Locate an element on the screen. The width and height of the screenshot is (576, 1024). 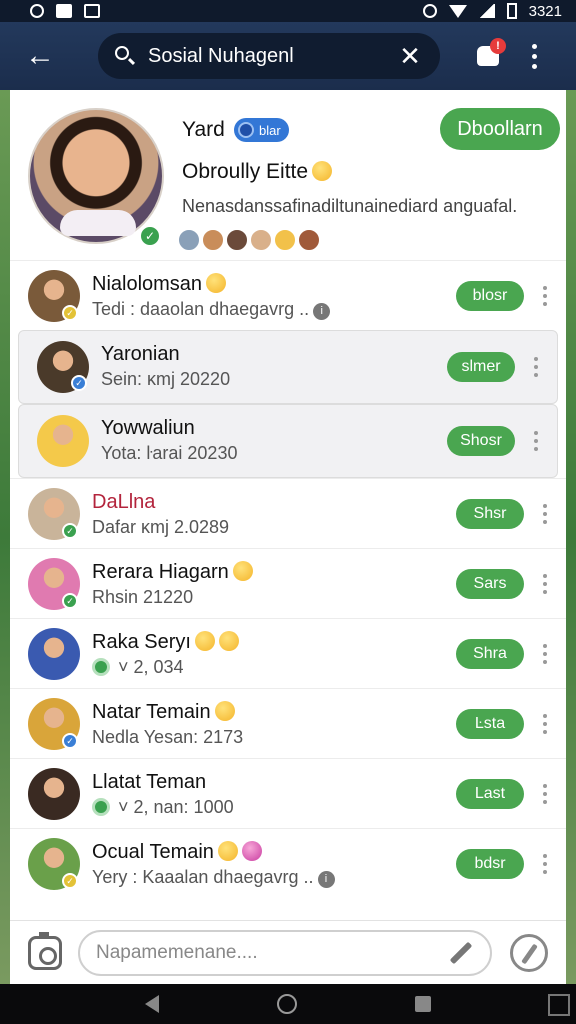
nav-recents-icon is located at coordinates (423, 1004).